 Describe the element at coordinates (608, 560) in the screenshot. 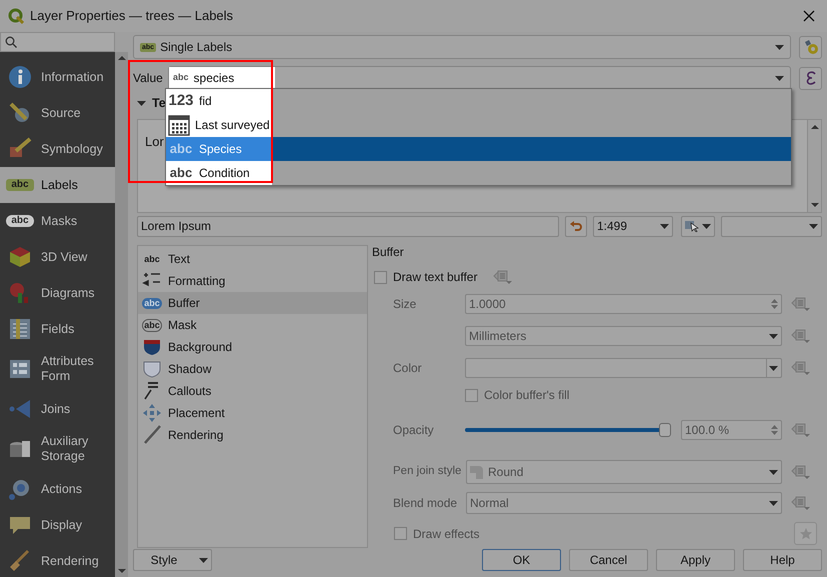

I see `dialog-button: Cancel` at that location.